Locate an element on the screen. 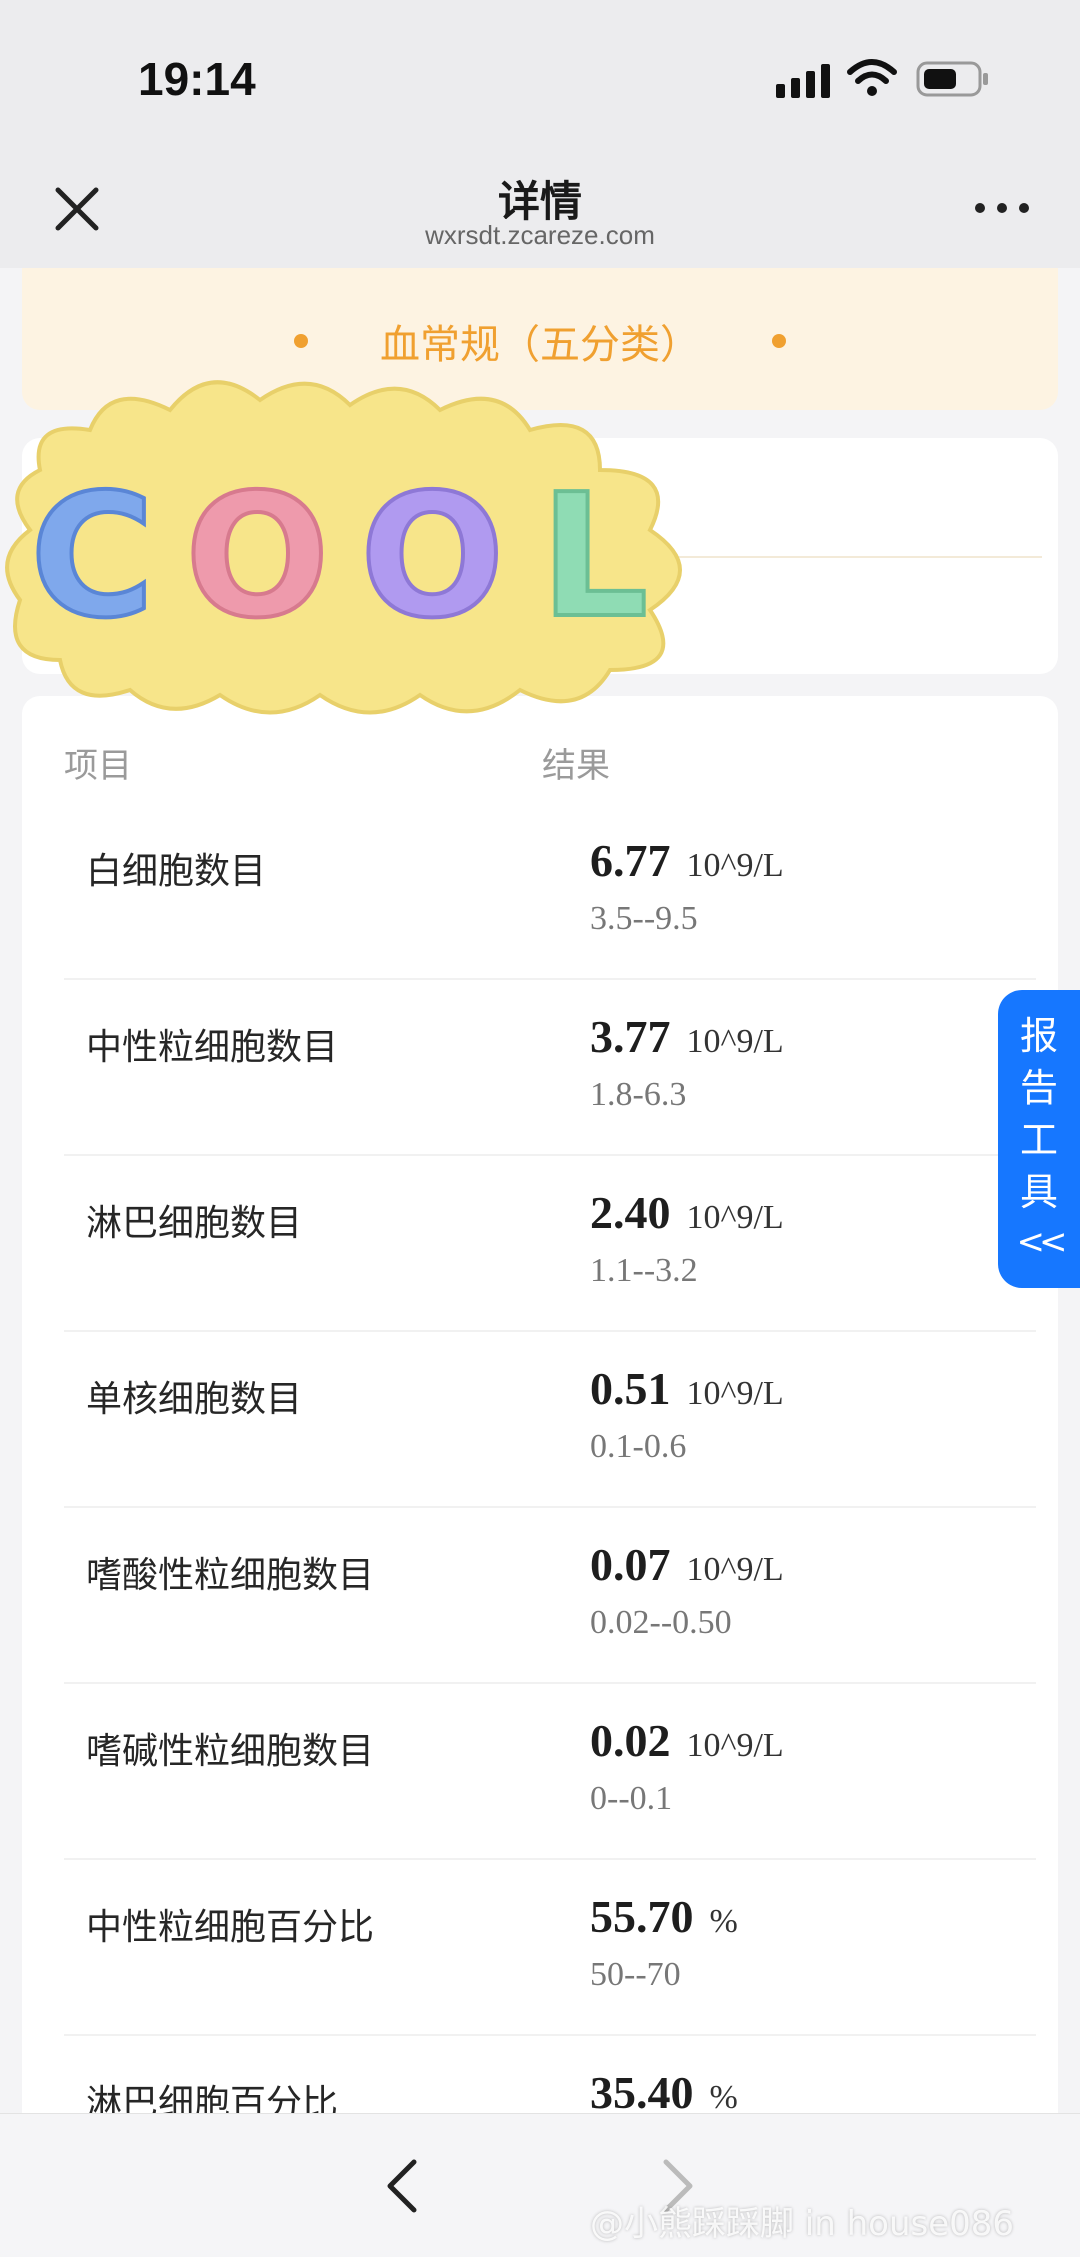  status-bar: 19:14 is located at coordinates (540, 75).